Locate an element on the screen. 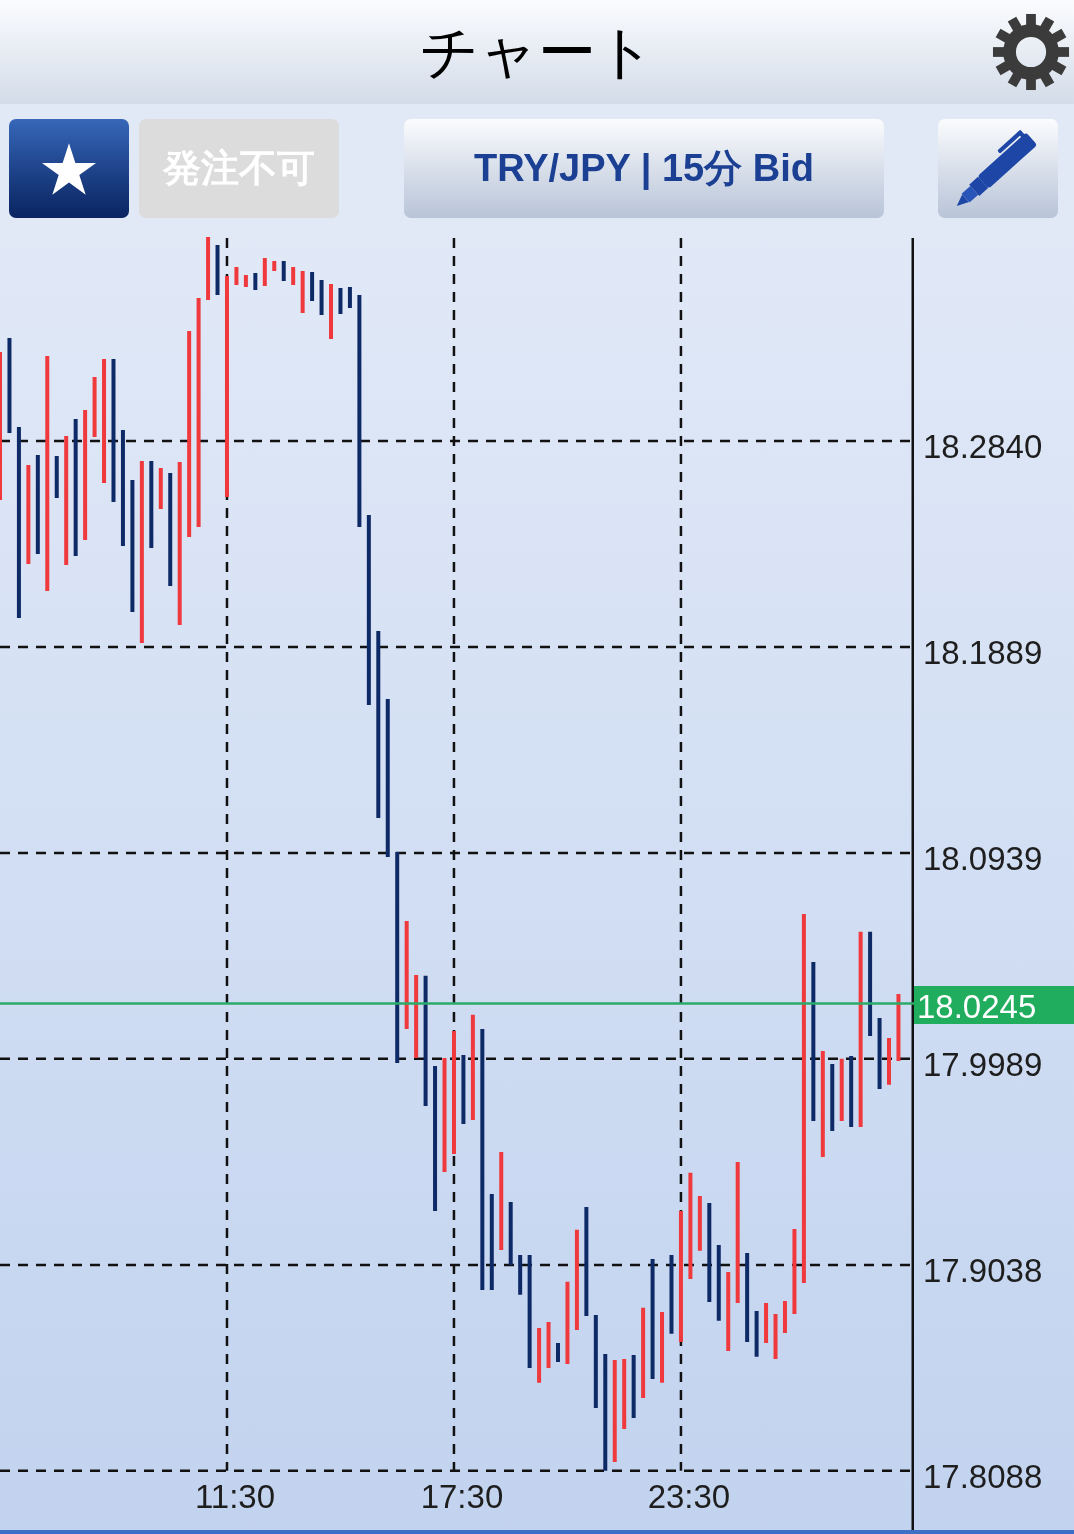 Image resolution: width=1074 pixels, height=1534 pixels. y-axis-label: 18.0939 is located at coordinates (983, 858).